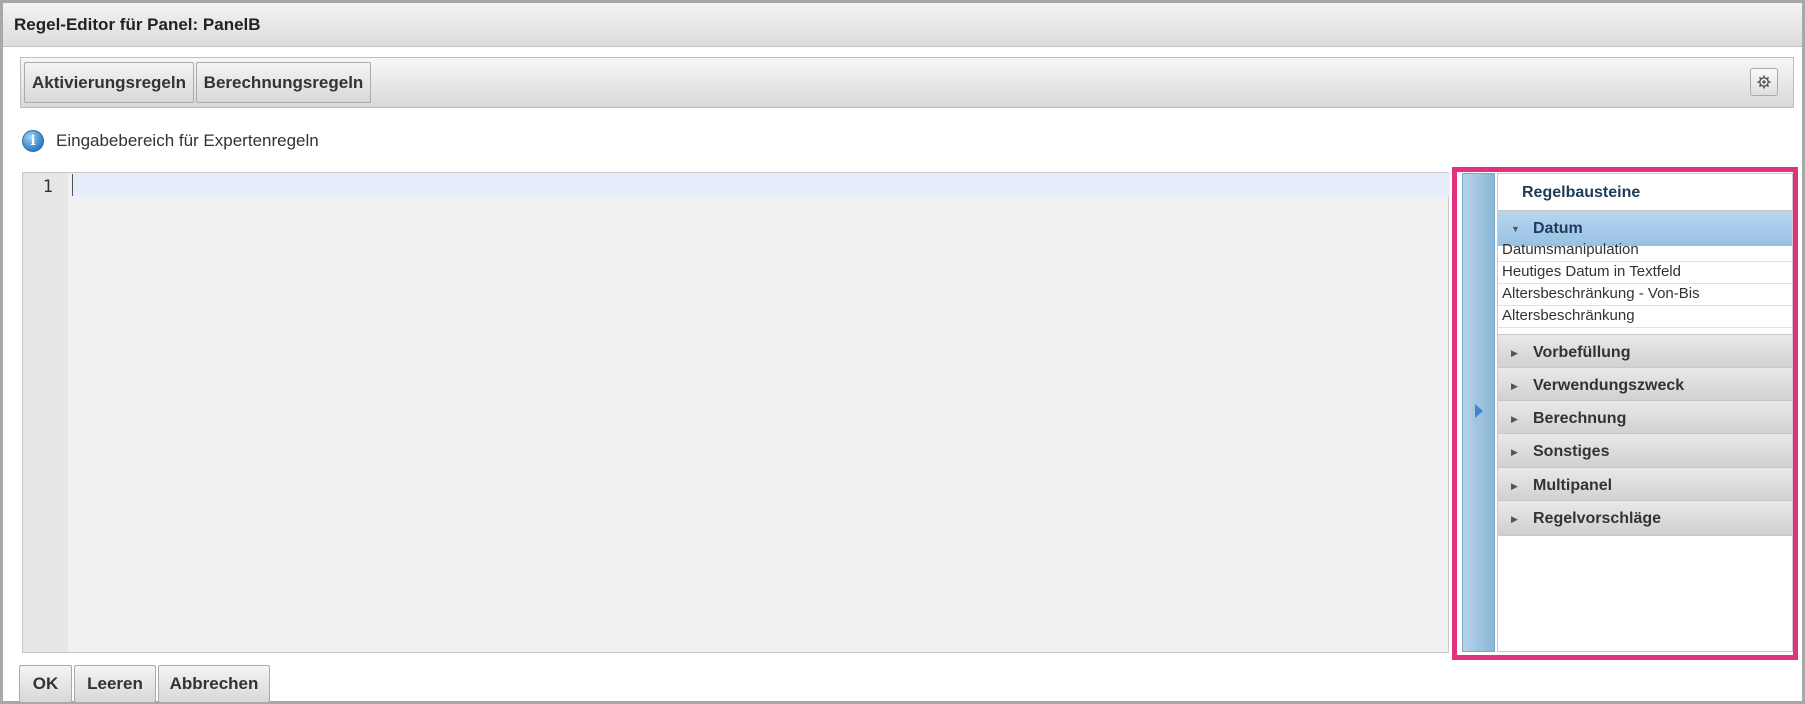  I want to click on info-icon: i, so click(33, 141).